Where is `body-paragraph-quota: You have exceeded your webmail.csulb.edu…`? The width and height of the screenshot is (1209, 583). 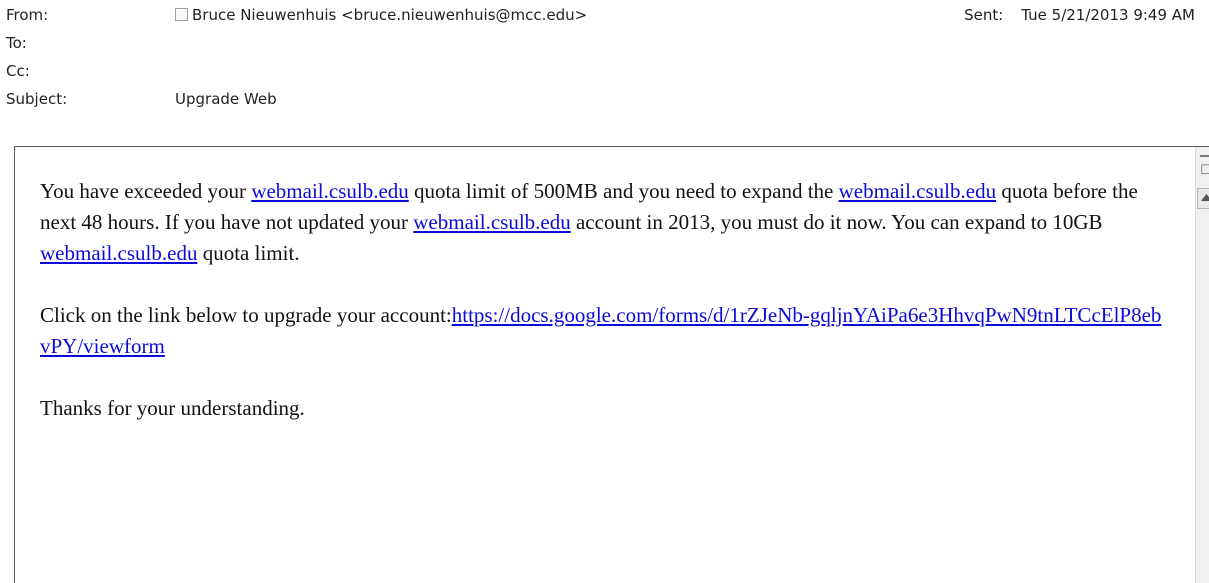
body-paragraph-quota: You have exceeded your webmail.csulb.edu… is located at coordinates (602, 222).